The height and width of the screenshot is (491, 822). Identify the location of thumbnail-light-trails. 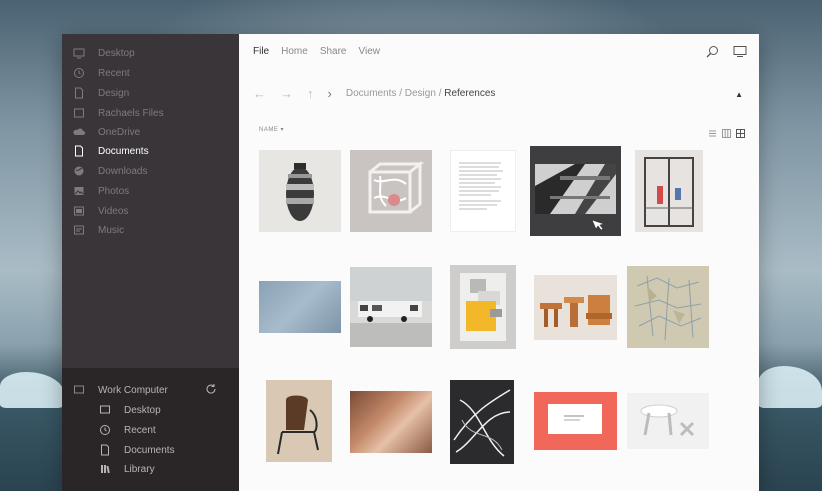
(482, 422).